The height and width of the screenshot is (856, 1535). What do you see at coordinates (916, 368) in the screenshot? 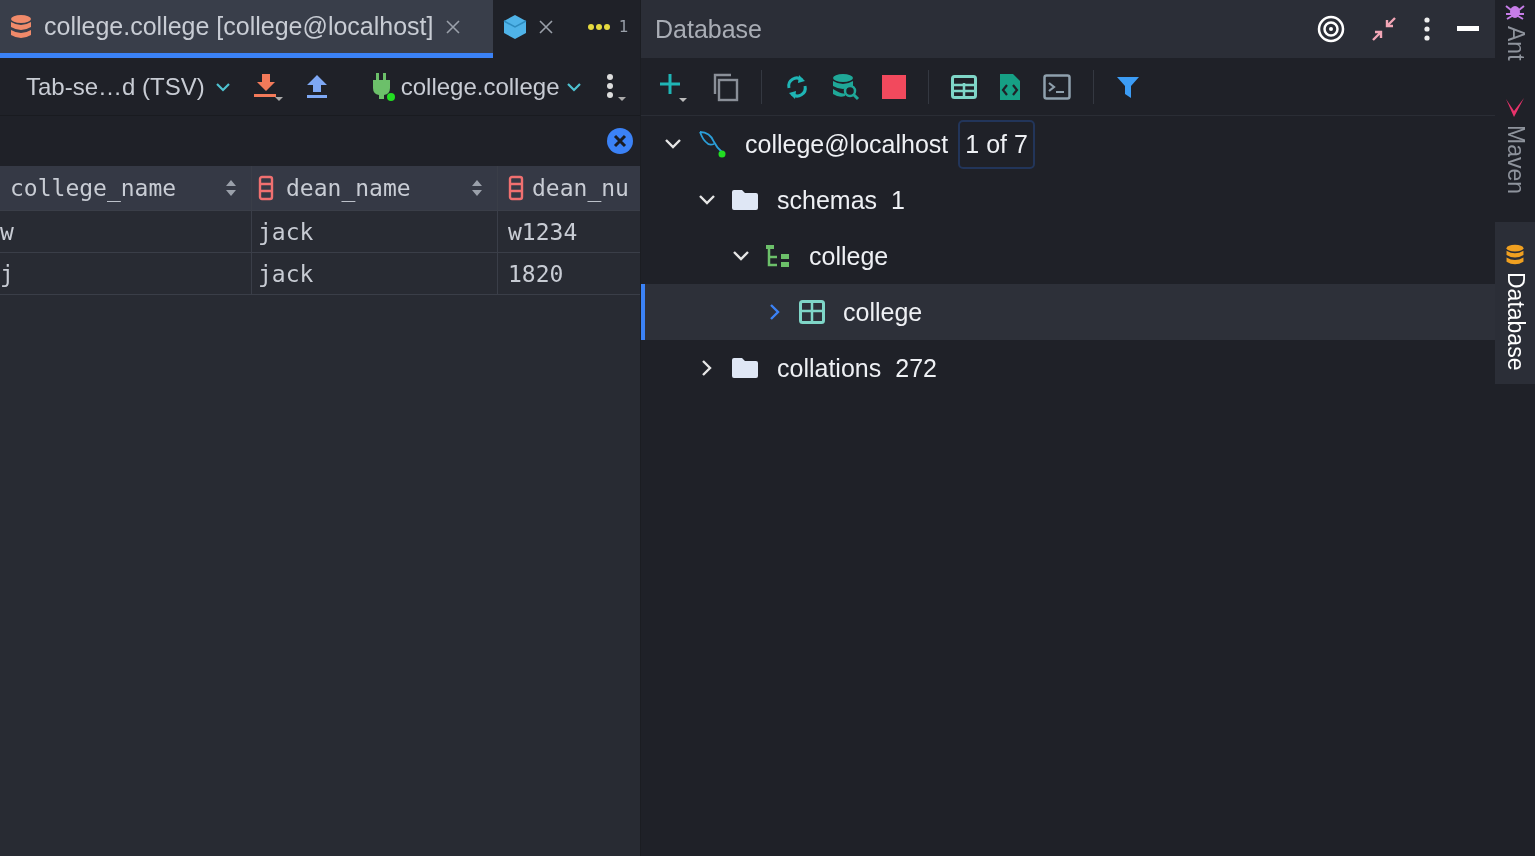
I see `item-count: 272` at bounding box center [916, 368].